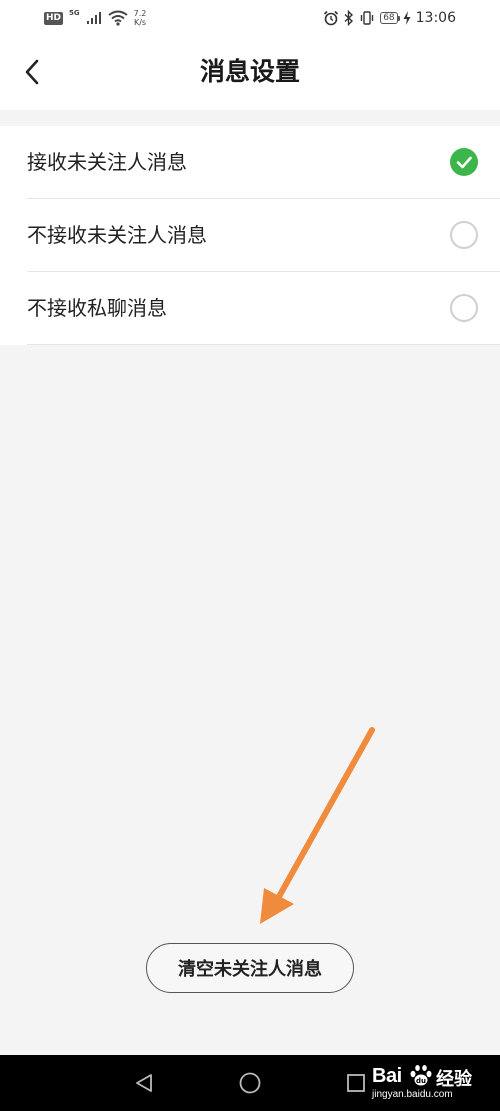  Describe the element at coordinates (349, 18) in the screenshot. I see `bluetooth-icon` at that location.